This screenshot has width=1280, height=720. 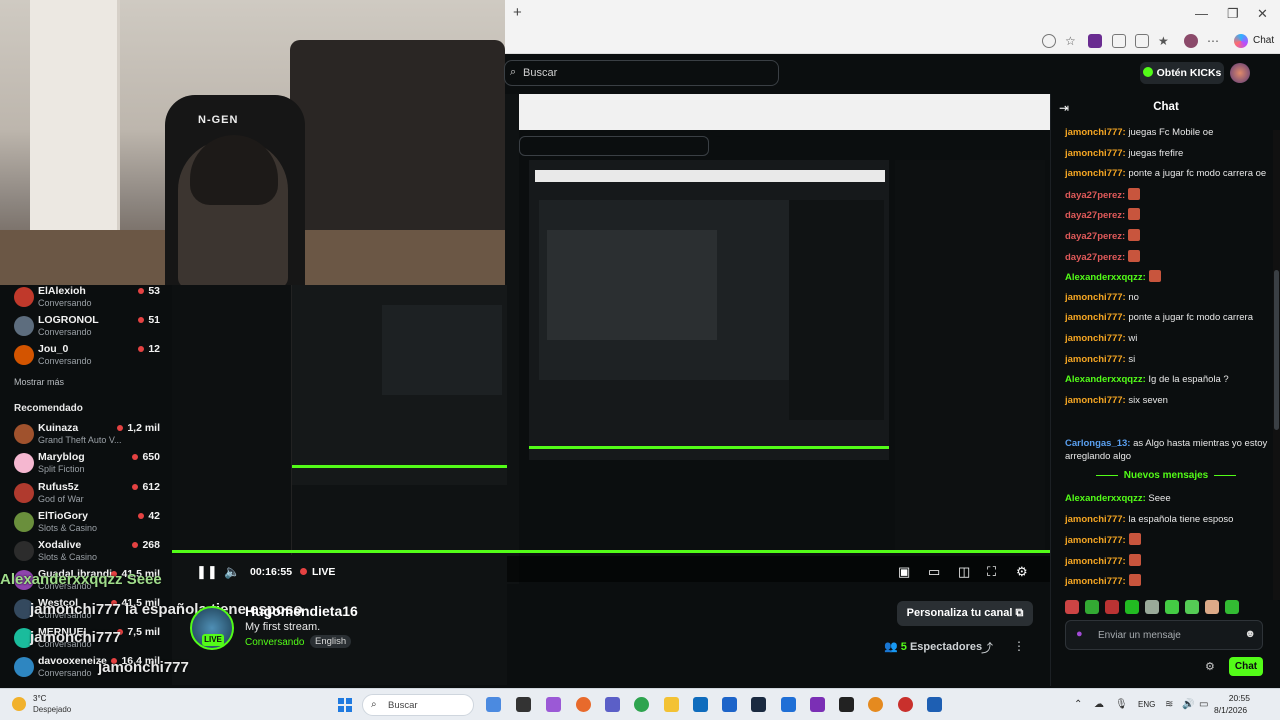 I want to click on page-scrollbar, so click(x=1276, y=365).